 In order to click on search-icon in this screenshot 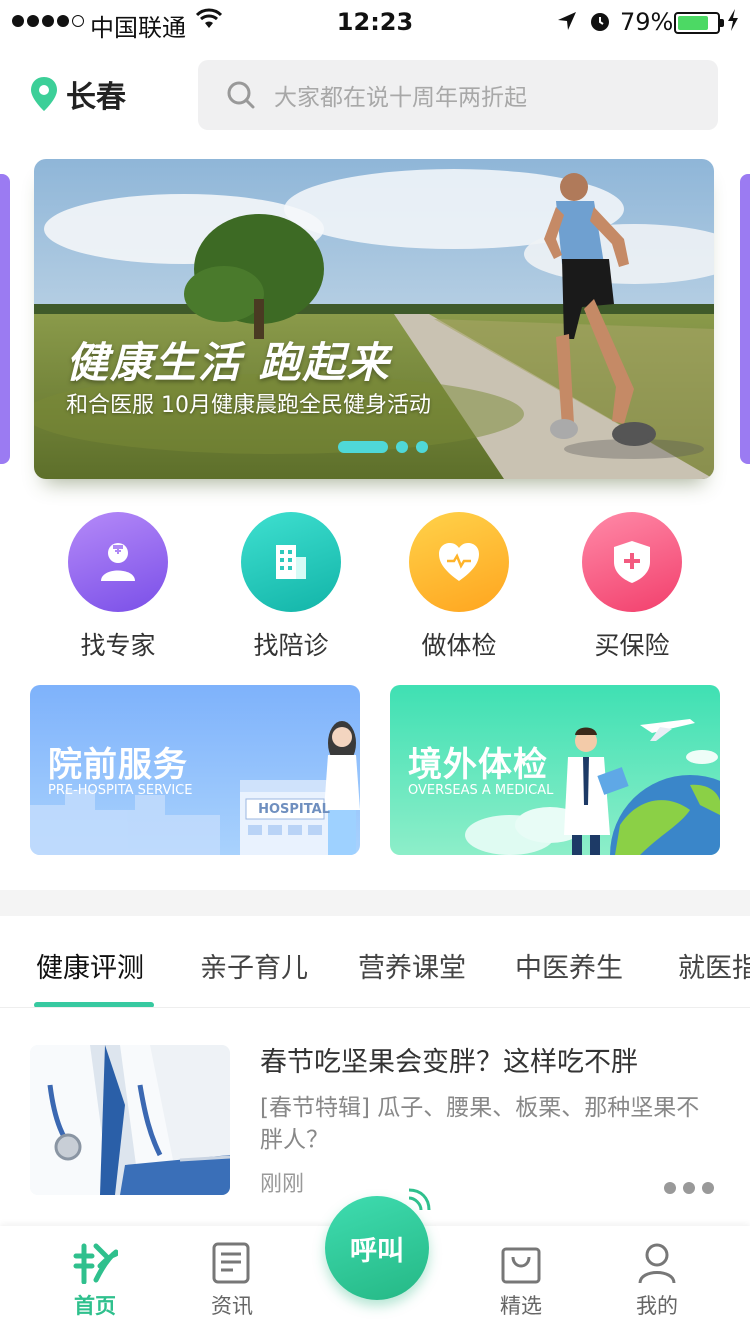, I will do `click(241, 95)`.